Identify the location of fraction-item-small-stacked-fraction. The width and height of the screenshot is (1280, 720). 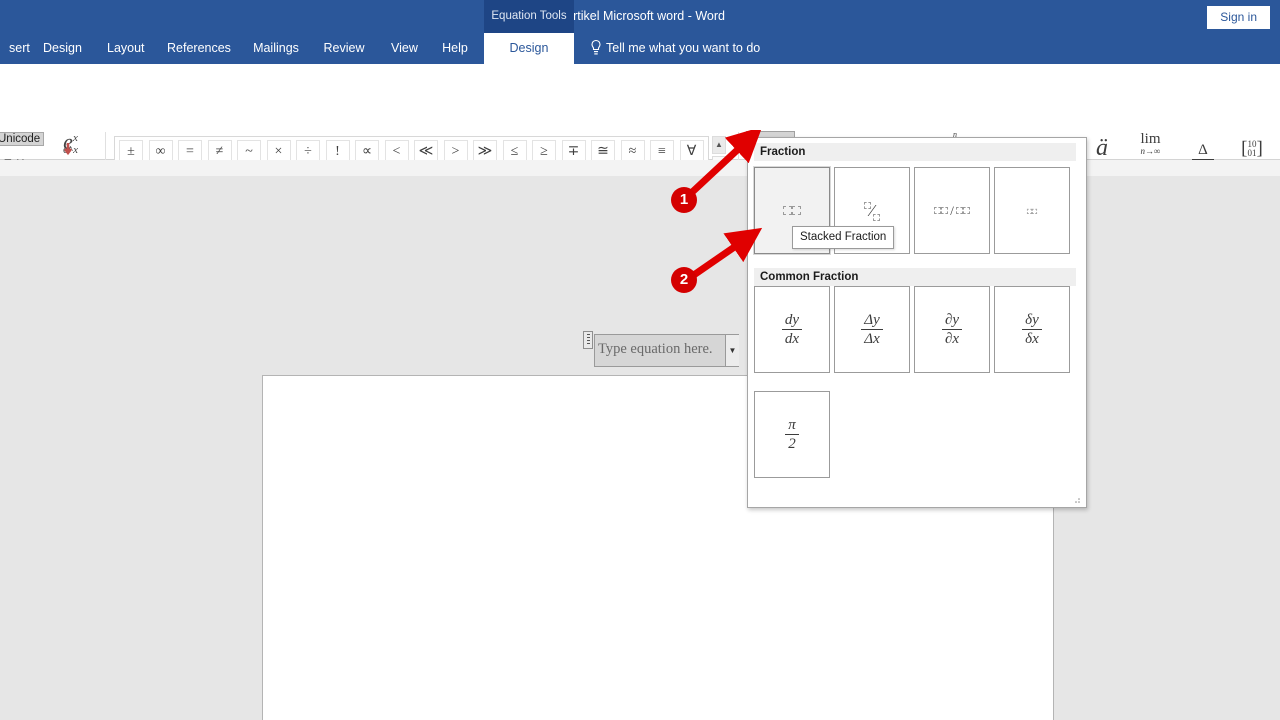
(1032, 210).